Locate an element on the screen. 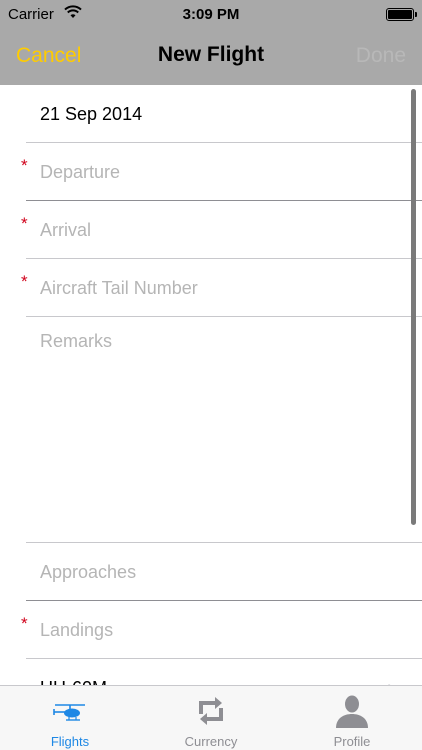  person-icon is located at coordinates (352, 711).